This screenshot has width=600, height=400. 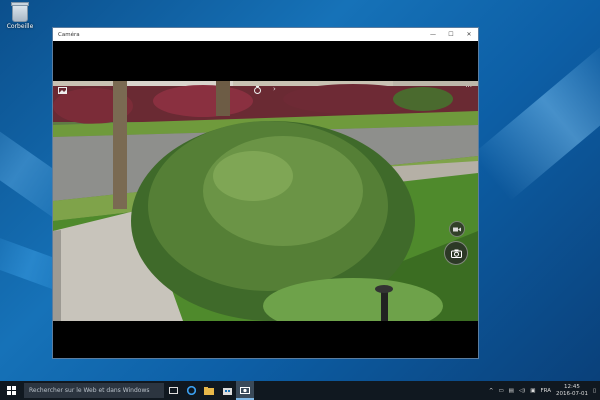 What do you see at coordinates (572, 386) in the screenshot?
I see `time: 12:45` at bounding box center [572, 386].